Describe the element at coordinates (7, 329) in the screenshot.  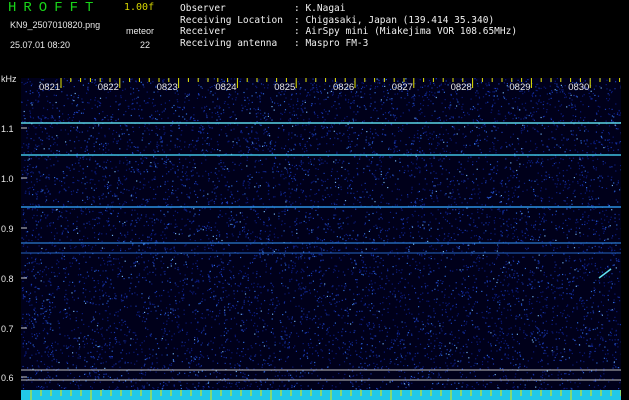
I see `y-tick-label: 0.7` at that location.